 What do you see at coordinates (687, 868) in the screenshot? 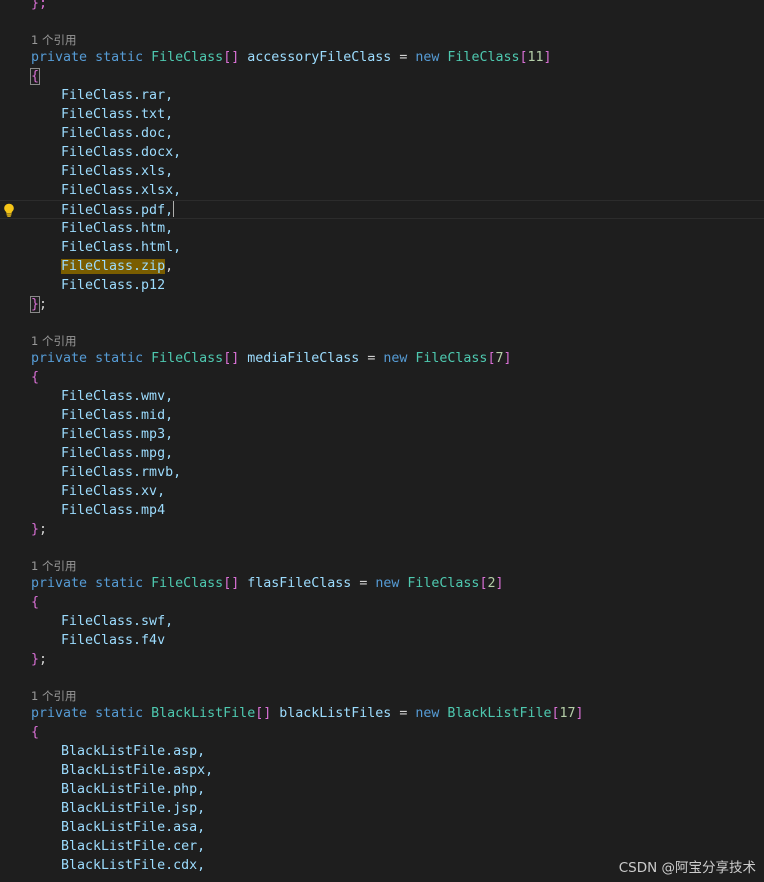
I see `csdn-watermark: CSDN @阿宝分享技术` at bounding box center [687, 868].